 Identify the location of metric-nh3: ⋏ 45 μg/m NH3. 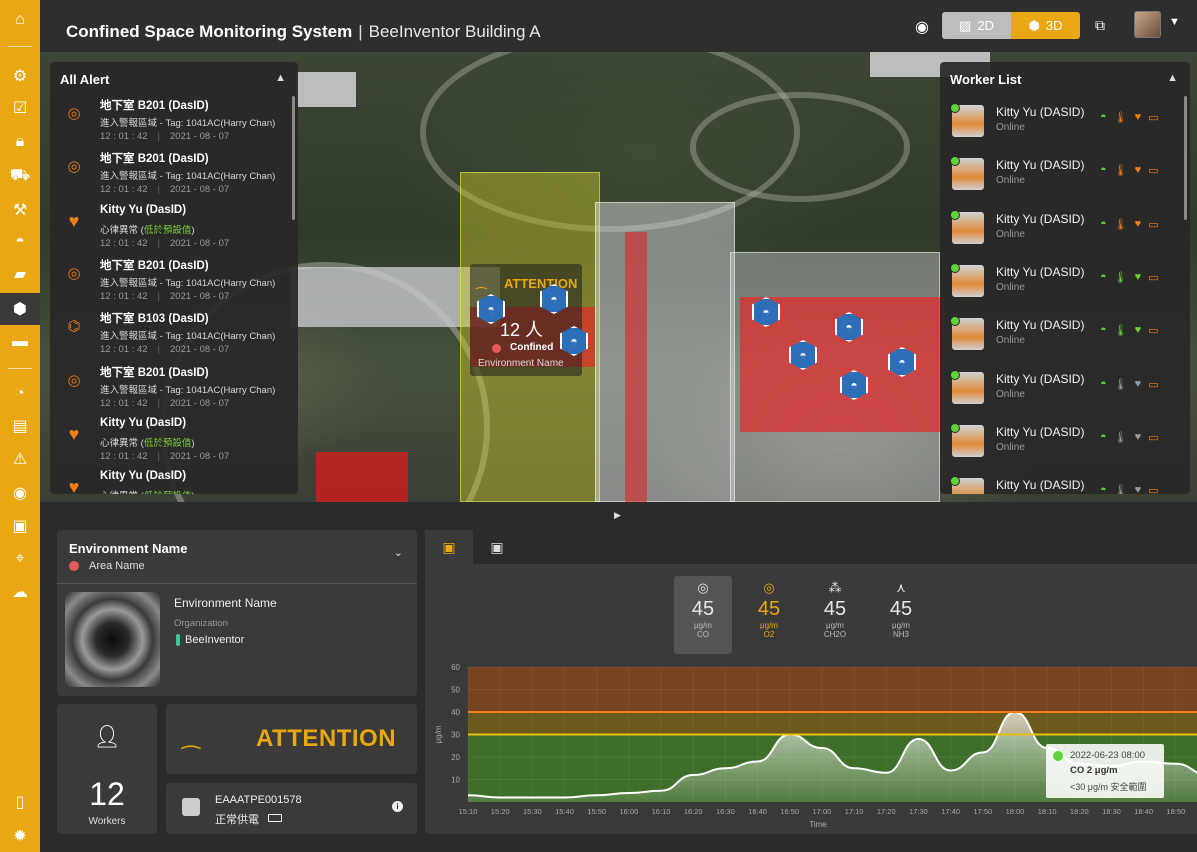
(901, 615).